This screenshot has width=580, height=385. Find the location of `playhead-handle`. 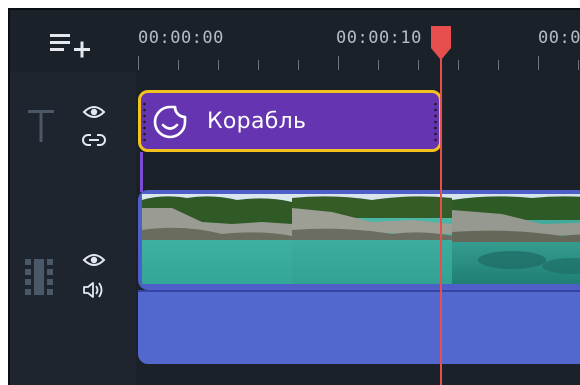

playhead-handle is located at coordinates (441, 44).